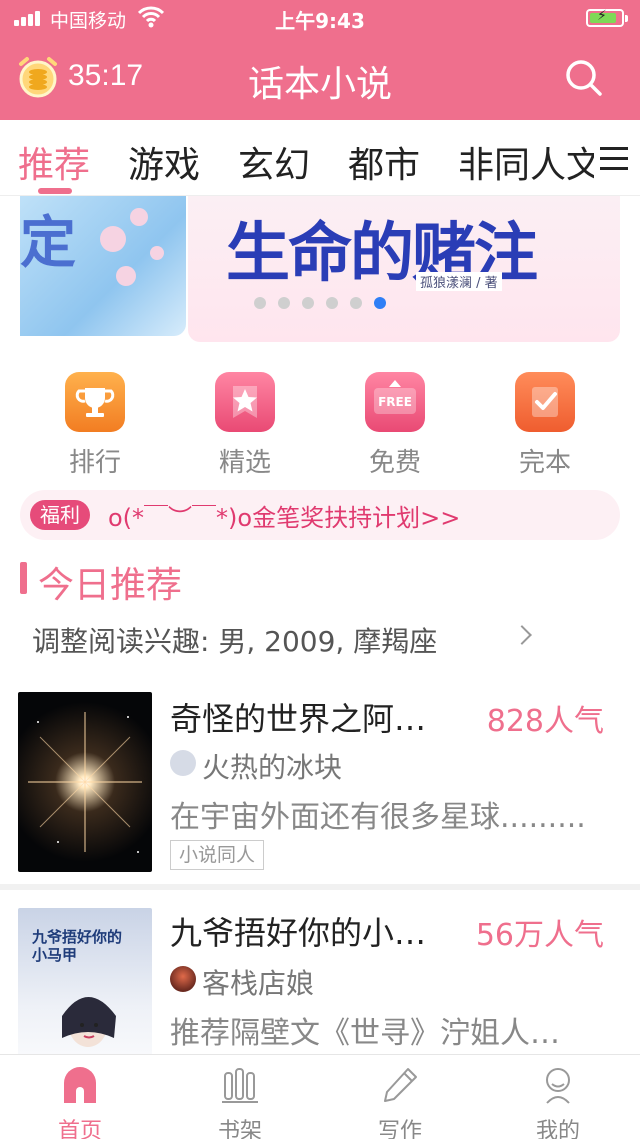 The height and width of the screenshot is (1139, 640). What do you see at coordinates (320, 158) in the screenshot?
I see `category-tabs: 推荐 游戏 玄幻 都市 非同人文` at bounding box center [320, 158].